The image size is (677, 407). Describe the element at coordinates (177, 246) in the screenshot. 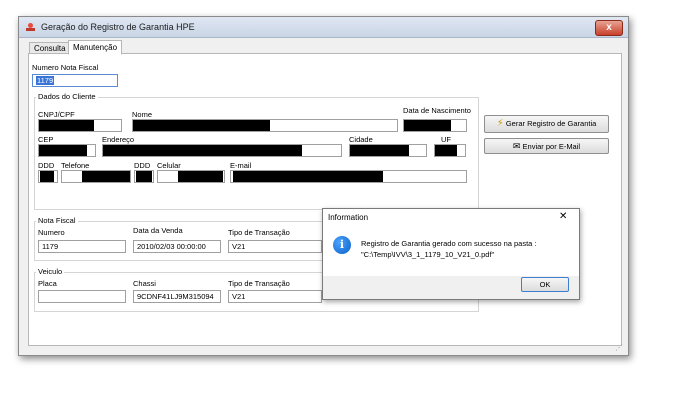

I see `data-venda-input: 2010/02/03 00:00:00` at that location.